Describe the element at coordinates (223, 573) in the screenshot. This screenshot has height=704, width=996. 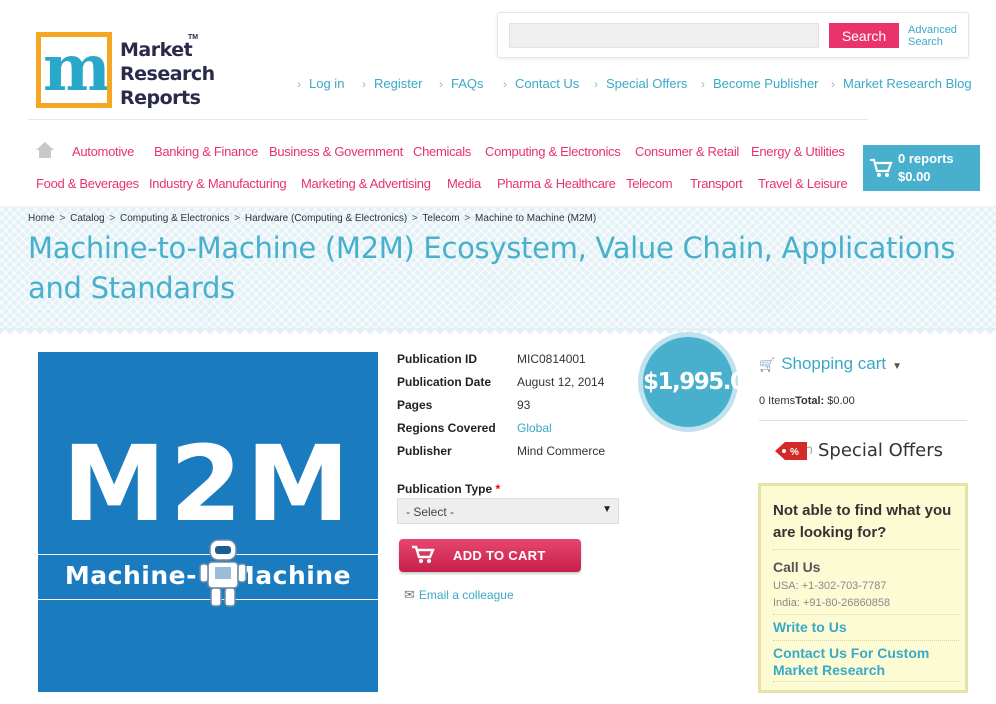
I see `robot-icon` at that location.